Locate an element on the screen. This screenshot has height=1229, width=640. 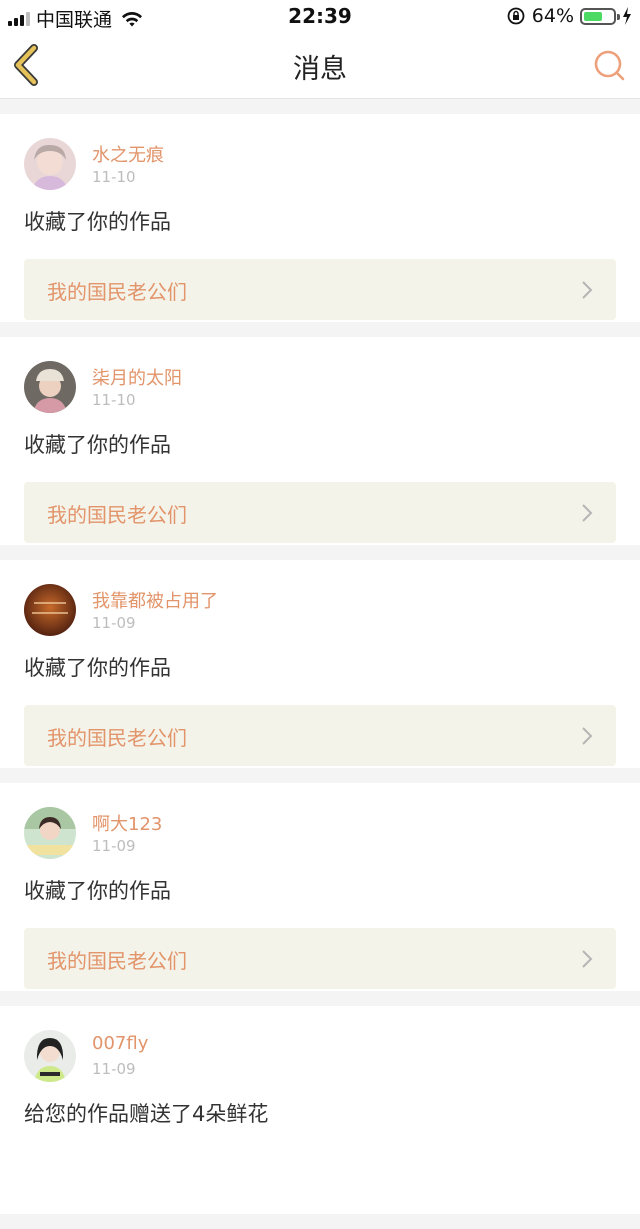
battery-icon is located at coordinates (600, 16).